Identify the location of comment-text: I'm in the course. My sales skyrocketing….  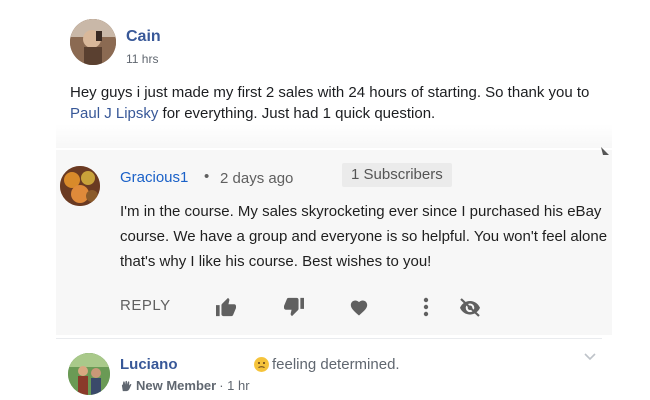
(364, 236).